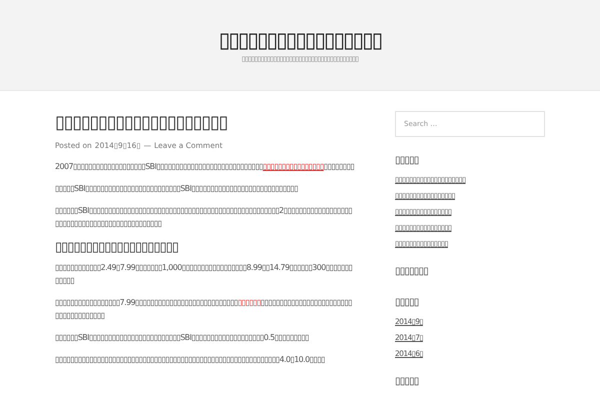  What do you see at coordinates (204, 217) in the screenshot?
I see `body-paragraph: ▯▯▯▯▯▯SBI▯▯▯▯▯▯▯▯▯▯▯▯▯▯▯▯▯▯▯▯▯▯▯▯▯▯▯▯▯▯▯▯▯▯▯▯▯▯▯▯▯▯▯▯▯▯▯▯▯▯2▯▯▯▯▯▯▯▯▯▯▯▯▯▯▯▯▯▯▯▯▯▯▯▯▯▯▯▯▯▯▯▯▯▯▯▯▯▯▯▯▯▯▯▯▯▯` at bounding box center [204, 217].